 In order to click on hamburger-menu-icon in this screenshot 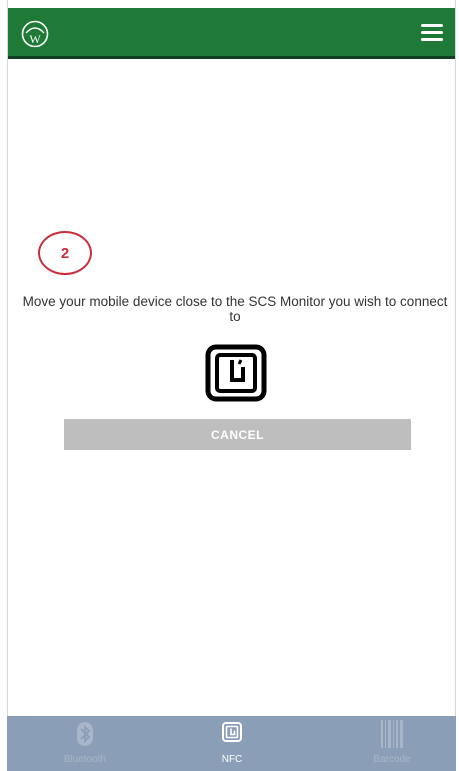, I will do `click(432, 33)`.